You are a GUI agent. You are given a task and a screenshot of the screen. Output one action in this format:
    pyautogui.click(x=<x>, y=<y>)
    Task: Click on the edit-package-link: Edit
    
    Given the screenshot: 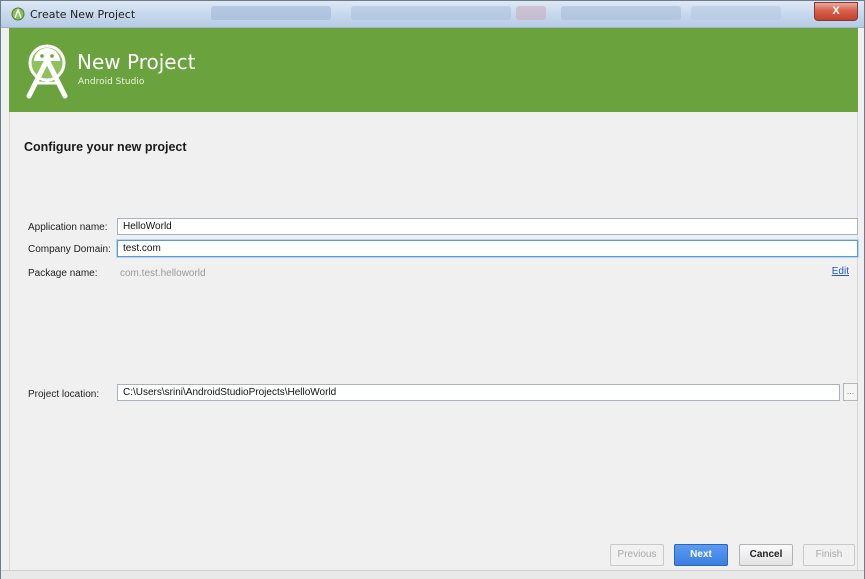 What is the action you would take?
    pyautogui.click(x=840, y=271)
    